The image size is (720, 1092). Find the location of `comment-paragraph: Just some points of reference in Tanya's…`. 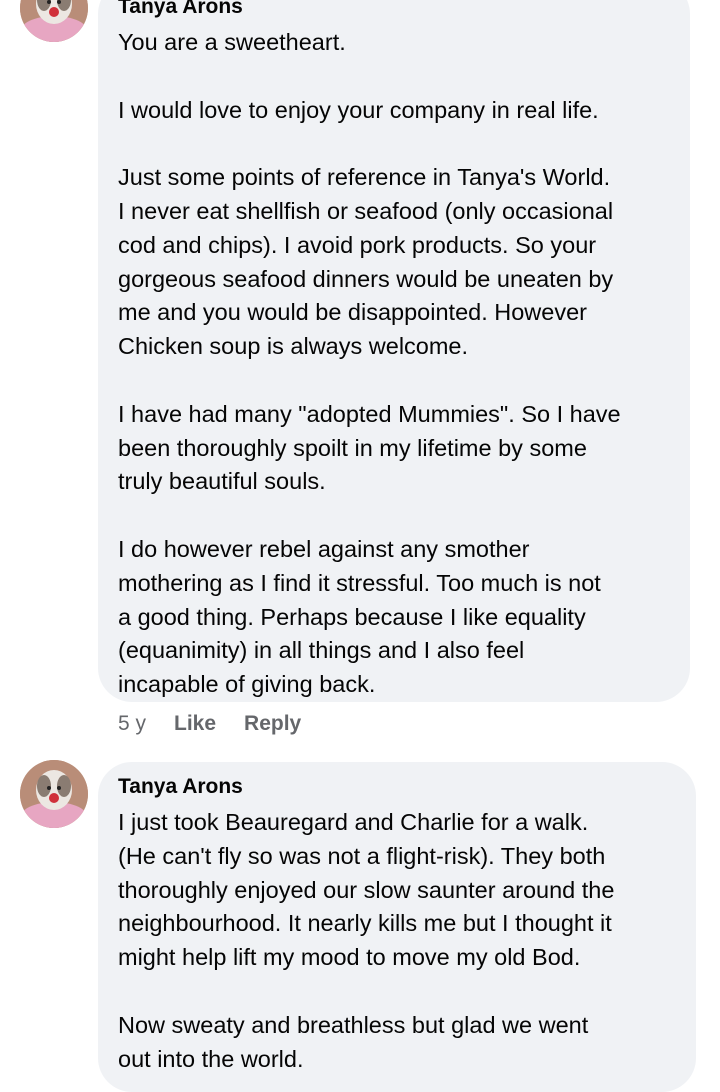

comment-paragraph: Just some points of reference in Tanya's… is located at coordinates (366, 262).